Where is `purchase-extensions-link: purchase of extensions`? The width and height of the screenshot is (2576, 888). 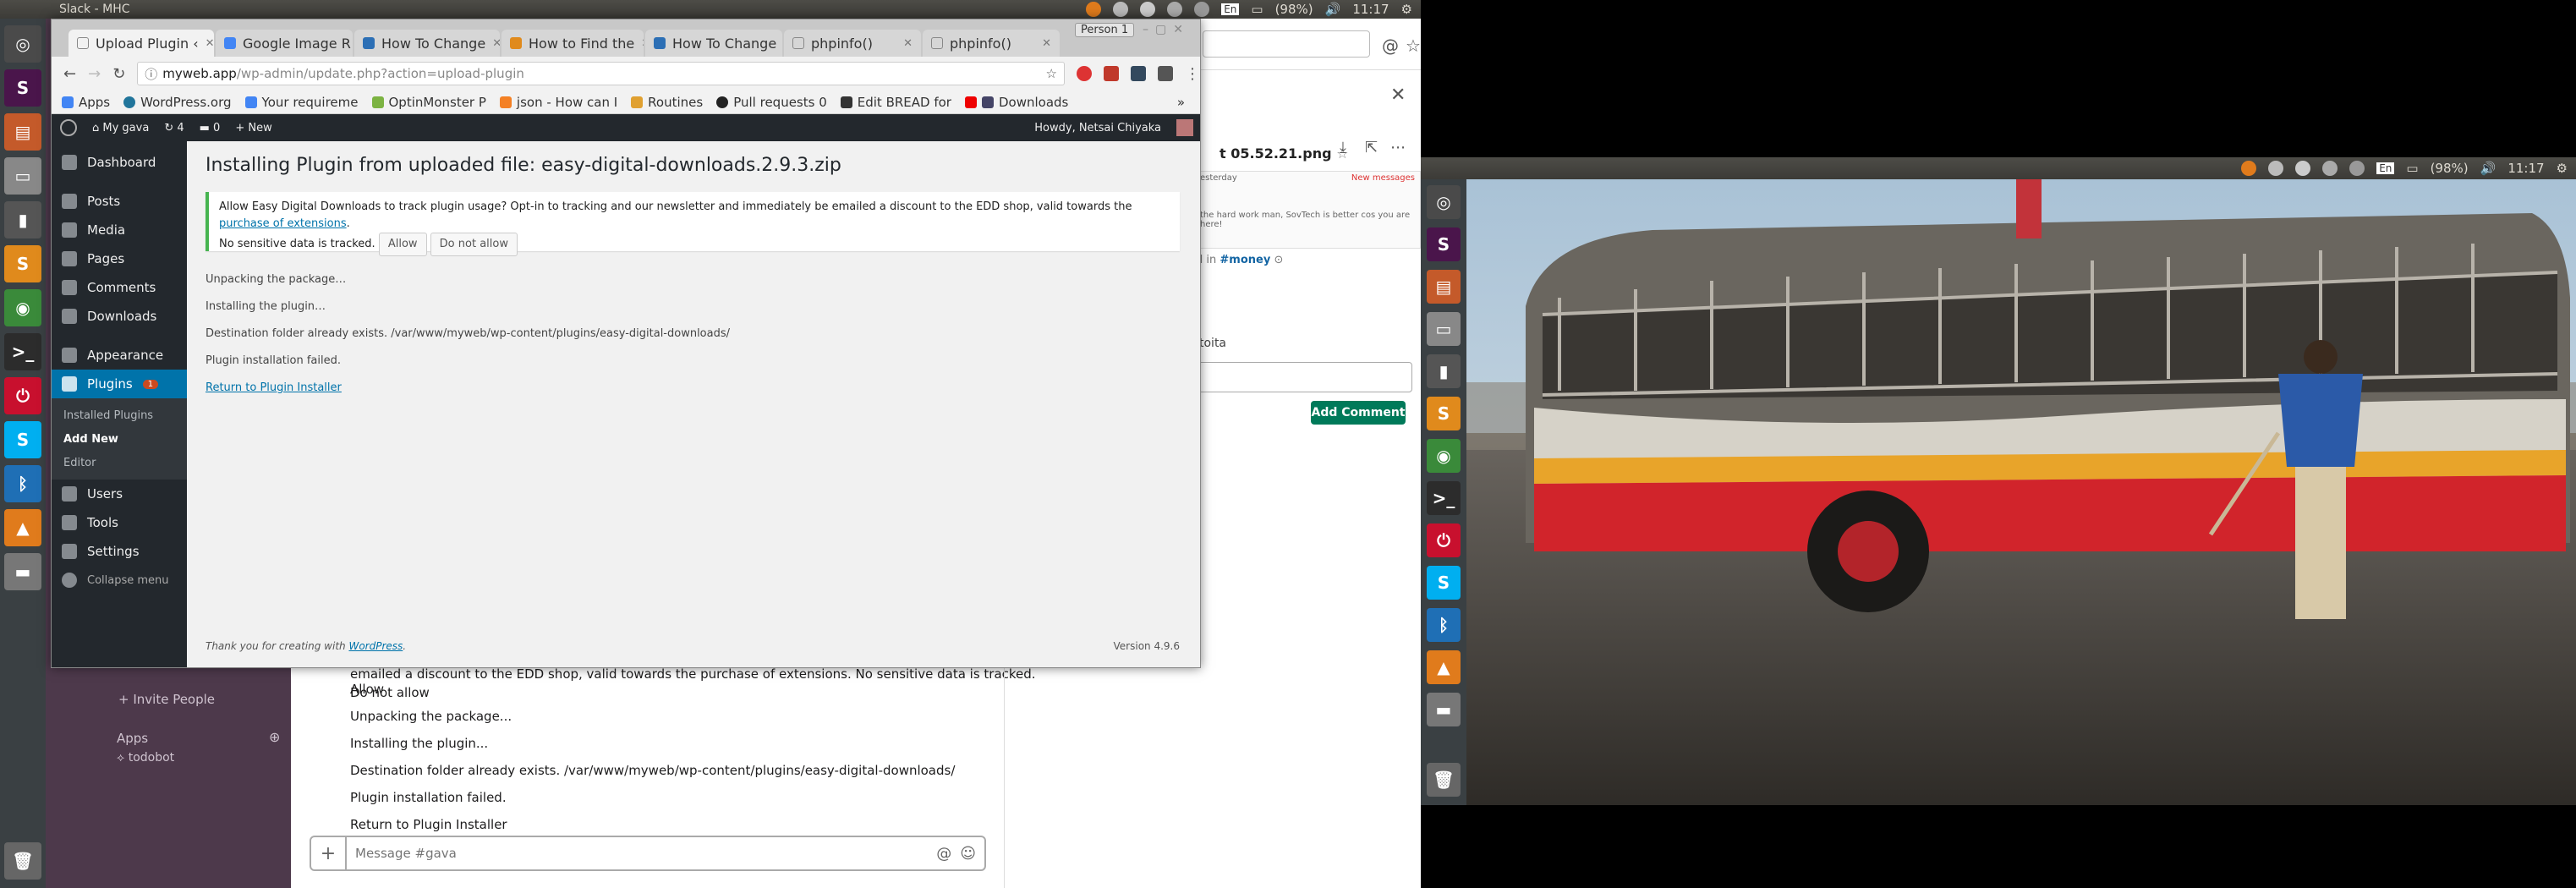 purchase-extensions-link: purchase of extensions is located at coordinates (283, 223).